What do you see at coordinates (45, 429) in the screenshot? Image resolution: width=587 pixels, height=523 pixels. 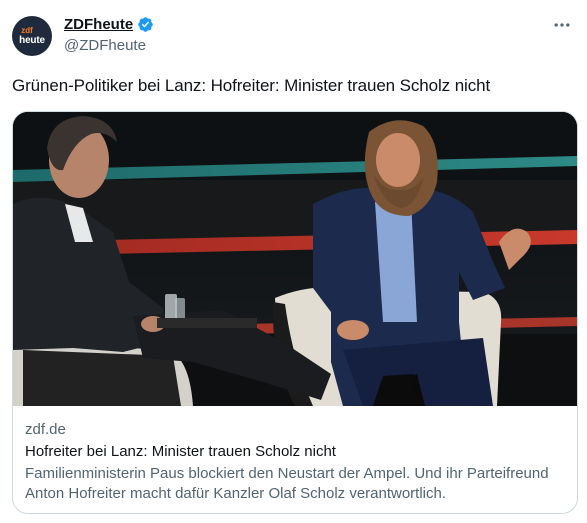 I see `card-domain: zdf.de` at bounding box center [45, 429].